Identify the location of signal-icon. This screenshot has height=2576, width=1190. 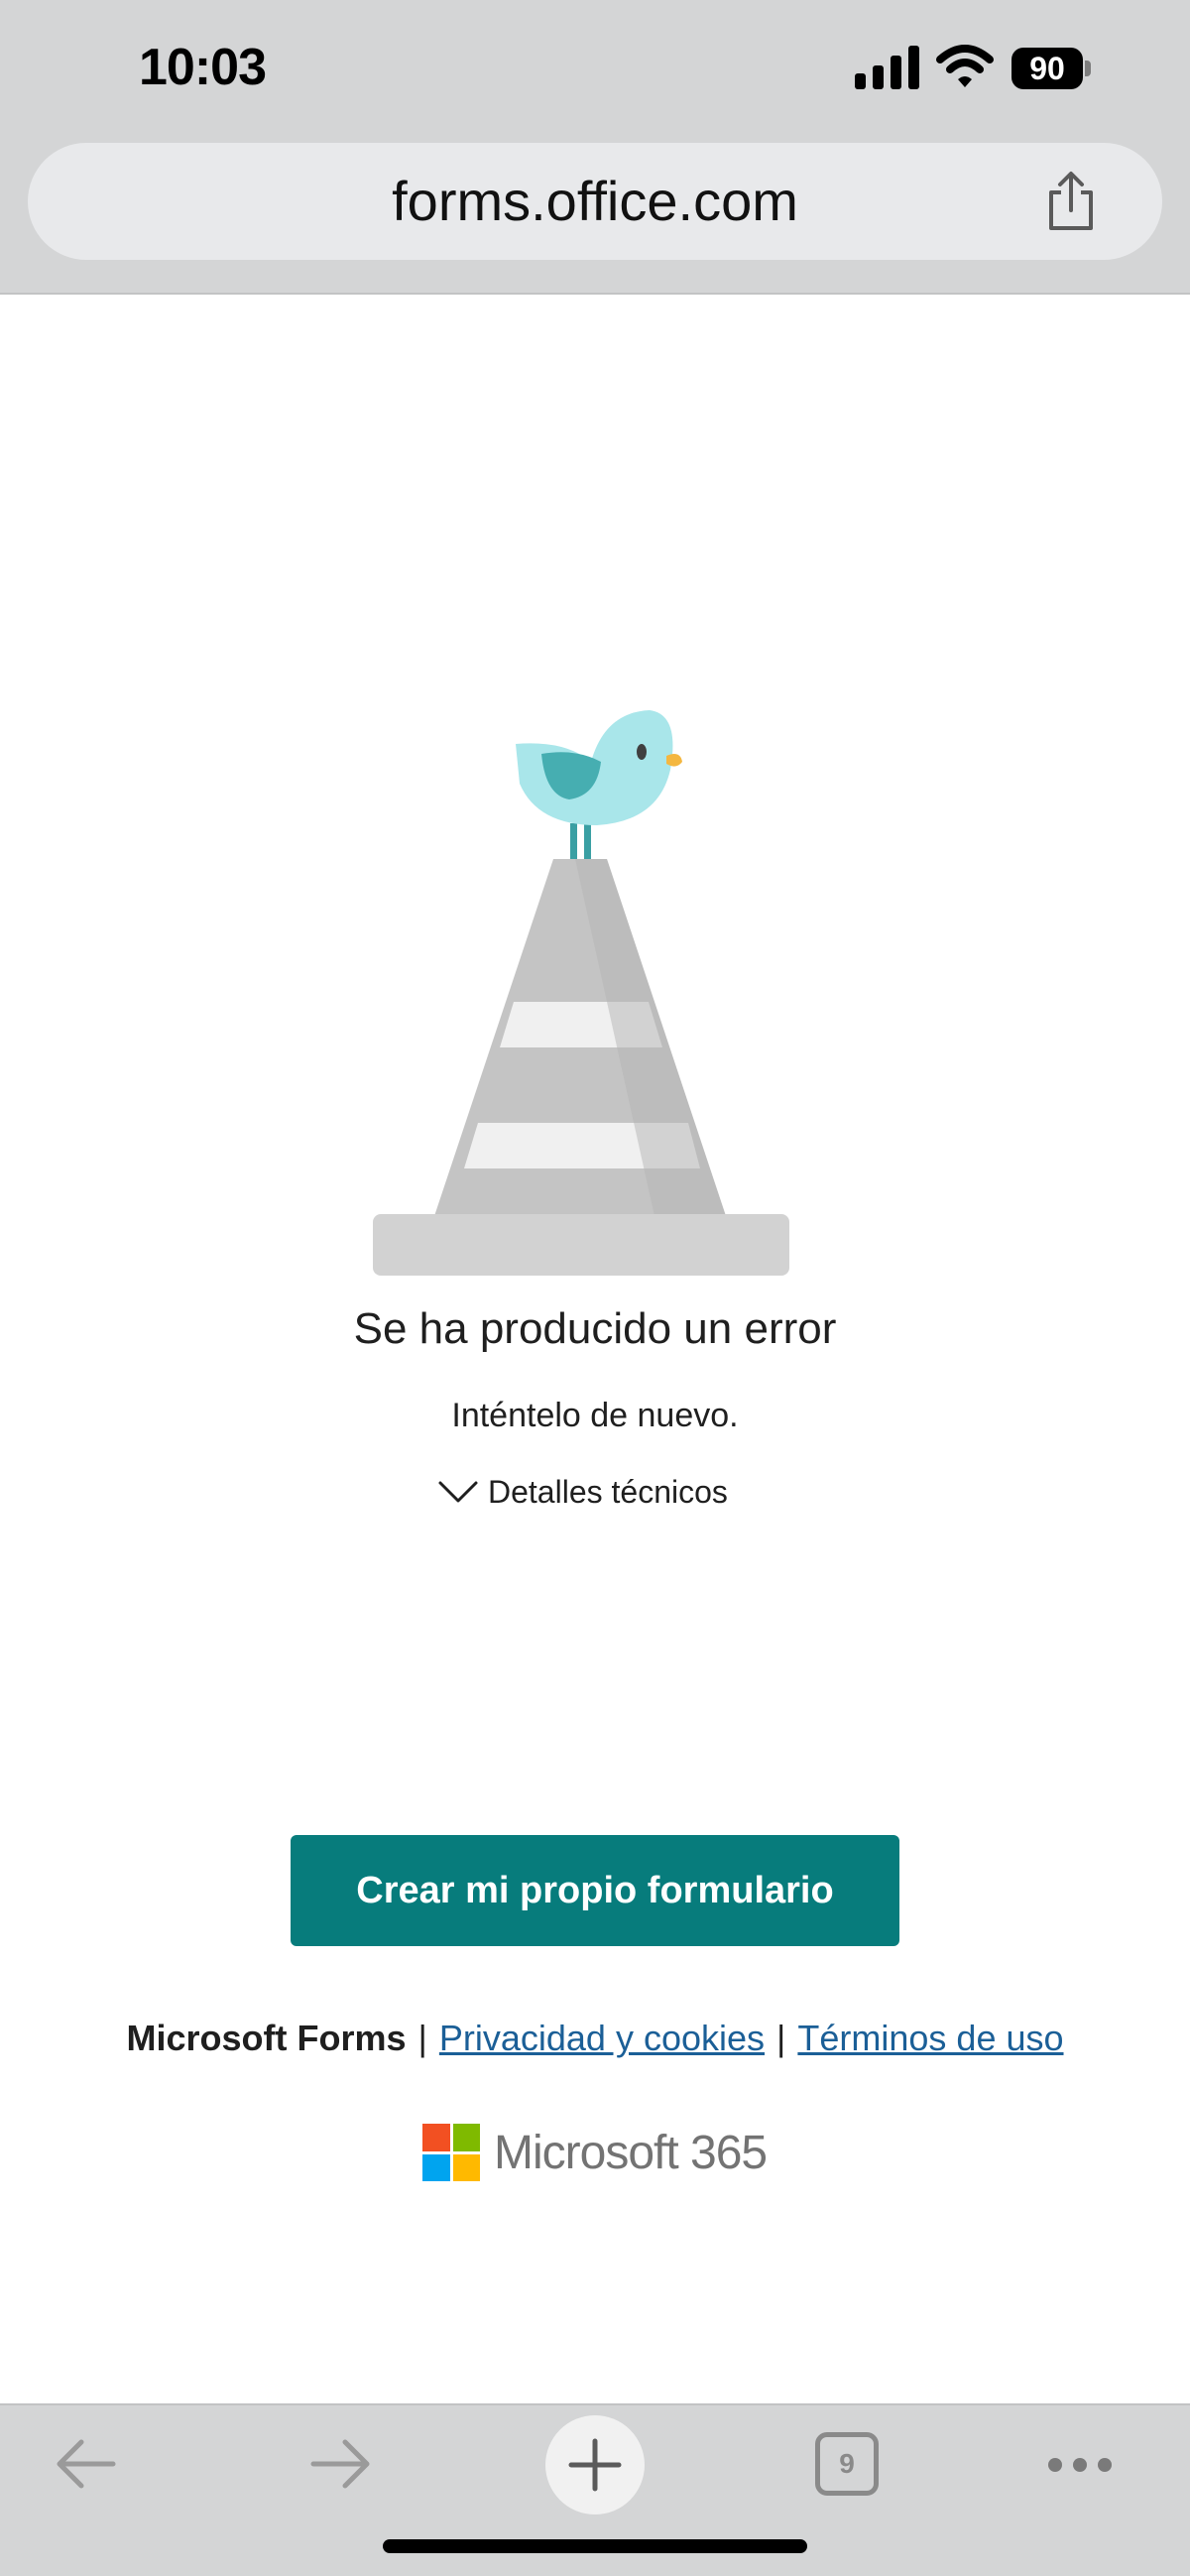
(887, 67).